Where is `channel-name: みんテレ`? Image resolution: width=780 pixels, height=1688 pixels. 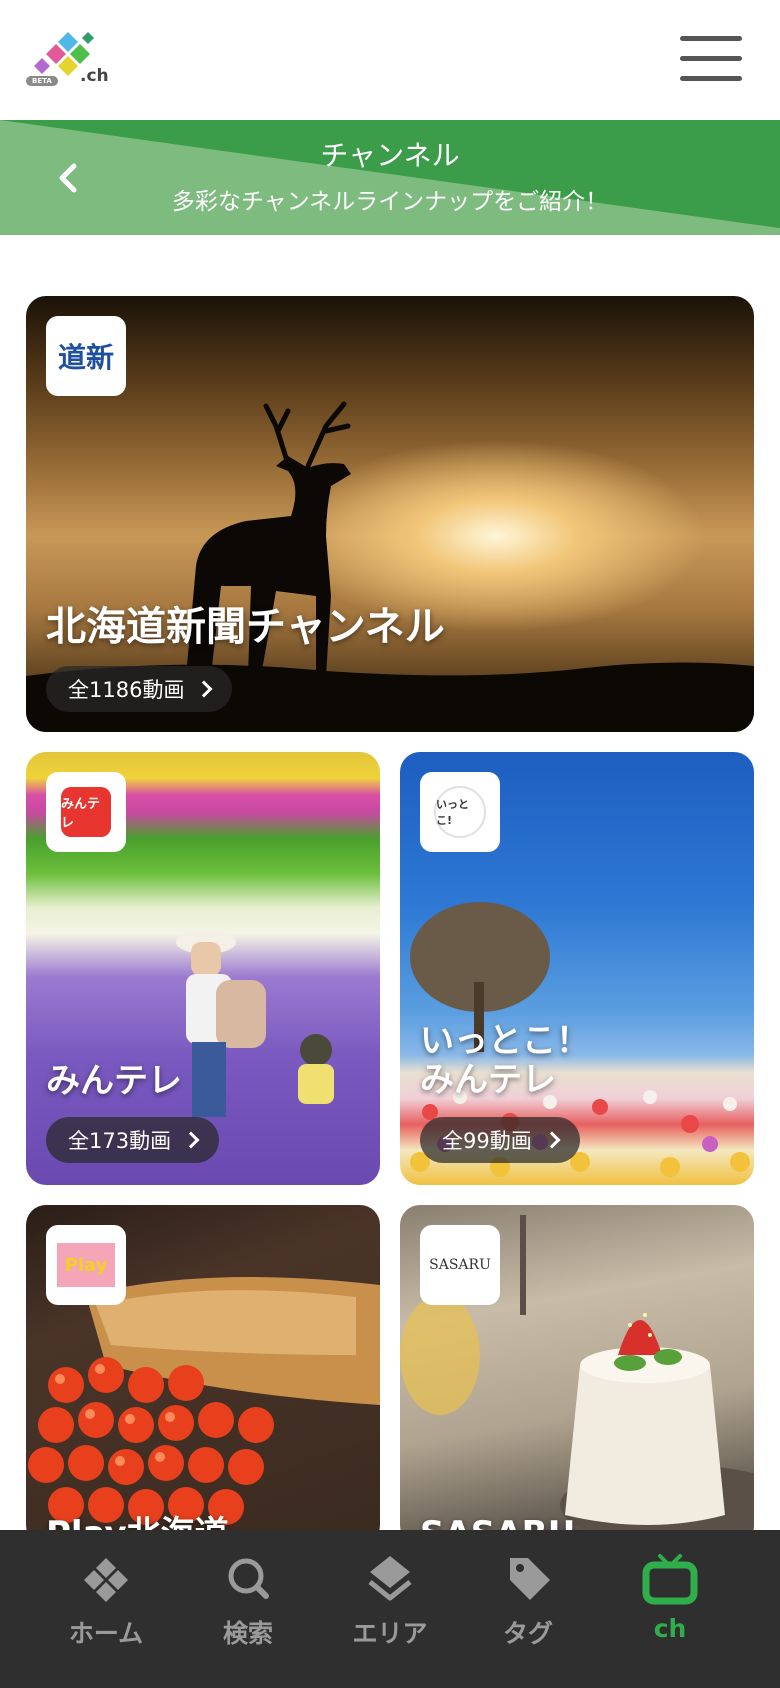
channel-name: みんテレ is located at coordinates (114, 1081).